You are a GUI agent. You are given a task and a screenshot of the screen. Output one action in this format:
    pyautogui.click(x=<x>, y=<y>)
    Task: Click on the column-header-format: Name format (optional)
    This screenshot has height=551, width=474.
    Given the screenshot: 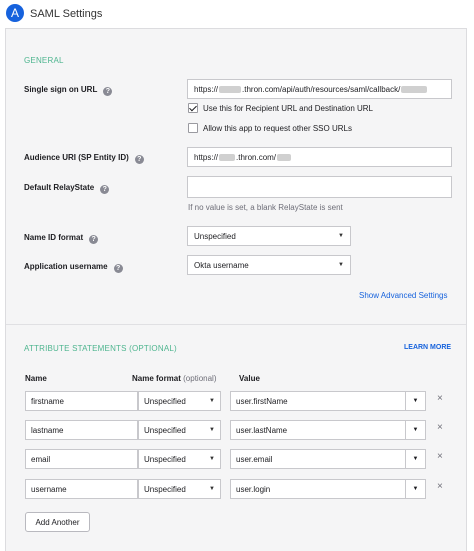 What is the action you would take?
    pyautogui.click(x=174, y=378)
    